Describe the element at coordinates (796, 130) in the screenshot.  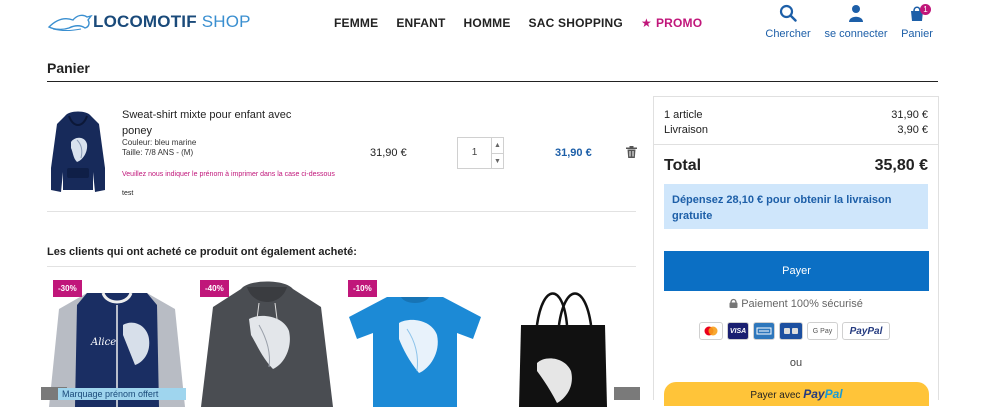
I see `summary-shipping-row: Livraison 3,90 €` at that location.